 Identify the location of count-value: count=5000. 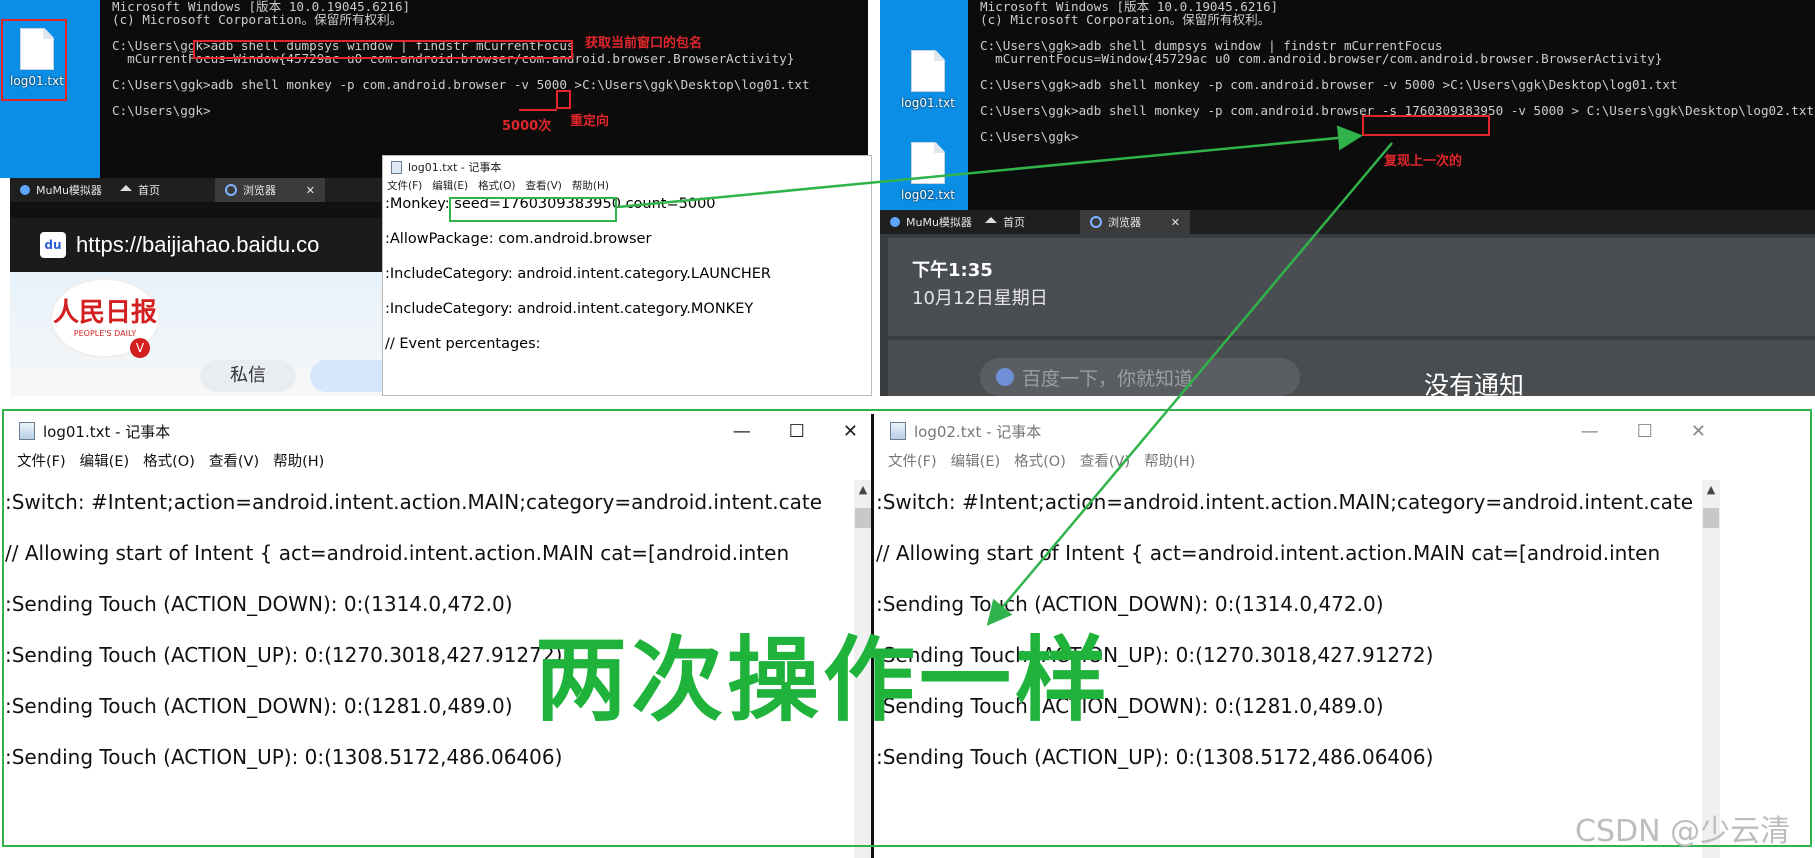
(668, 204).